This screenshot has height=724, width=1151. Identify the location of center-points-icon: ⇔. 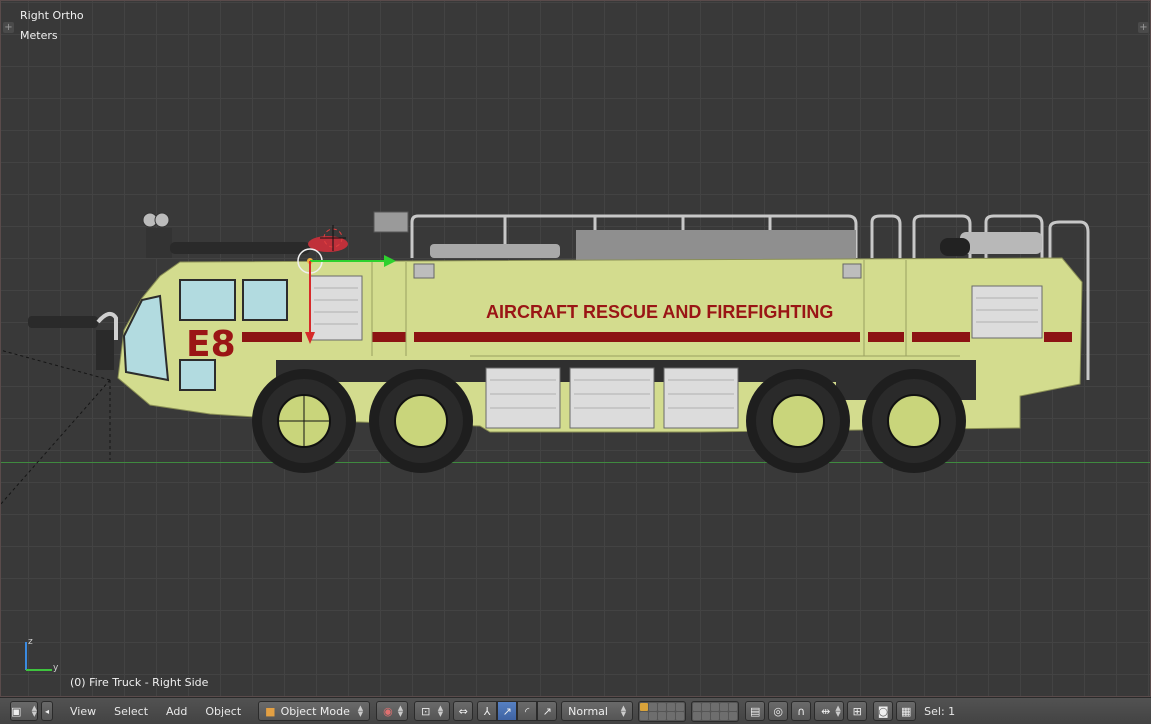
(463, 711).